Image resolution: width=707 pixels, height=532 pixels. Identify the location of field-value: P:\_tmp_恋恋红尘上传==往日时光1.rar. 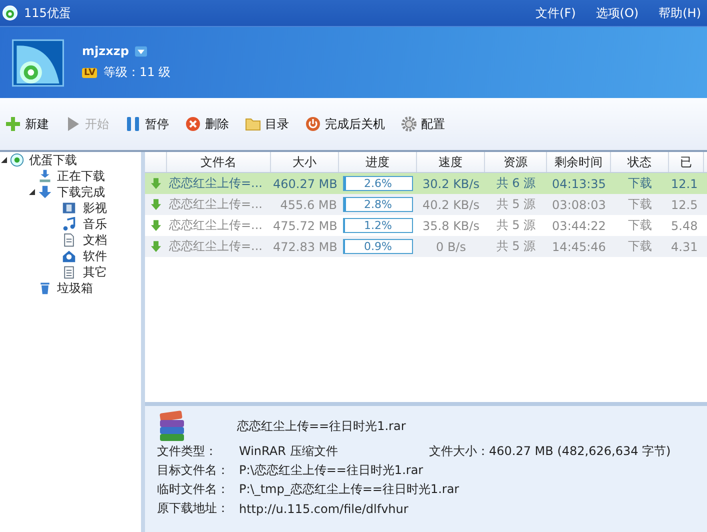
(349, 489).